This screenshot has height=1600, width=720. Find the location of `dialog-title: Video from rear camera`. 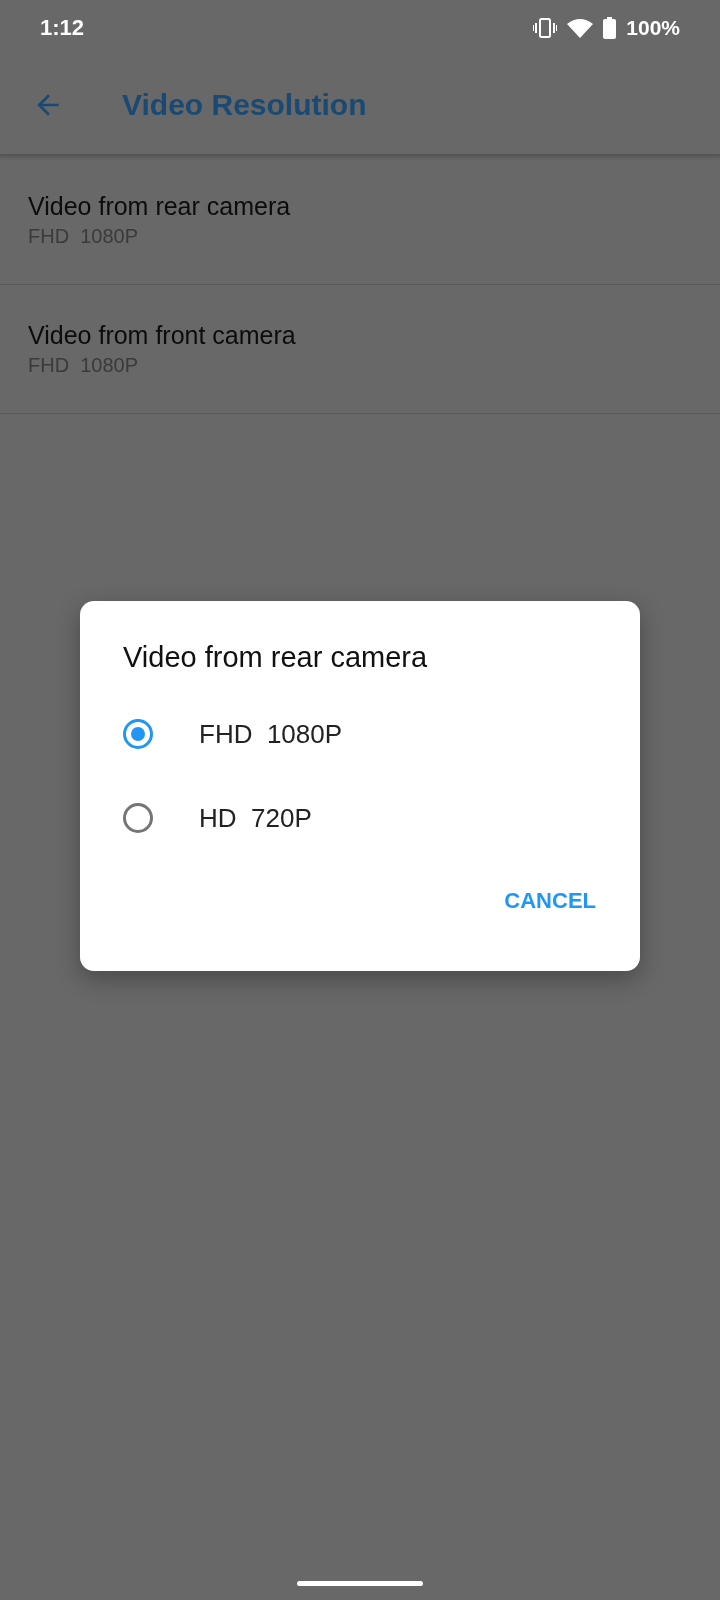

dialog-title: Video from rear camera is located at coordinates (276, 657).